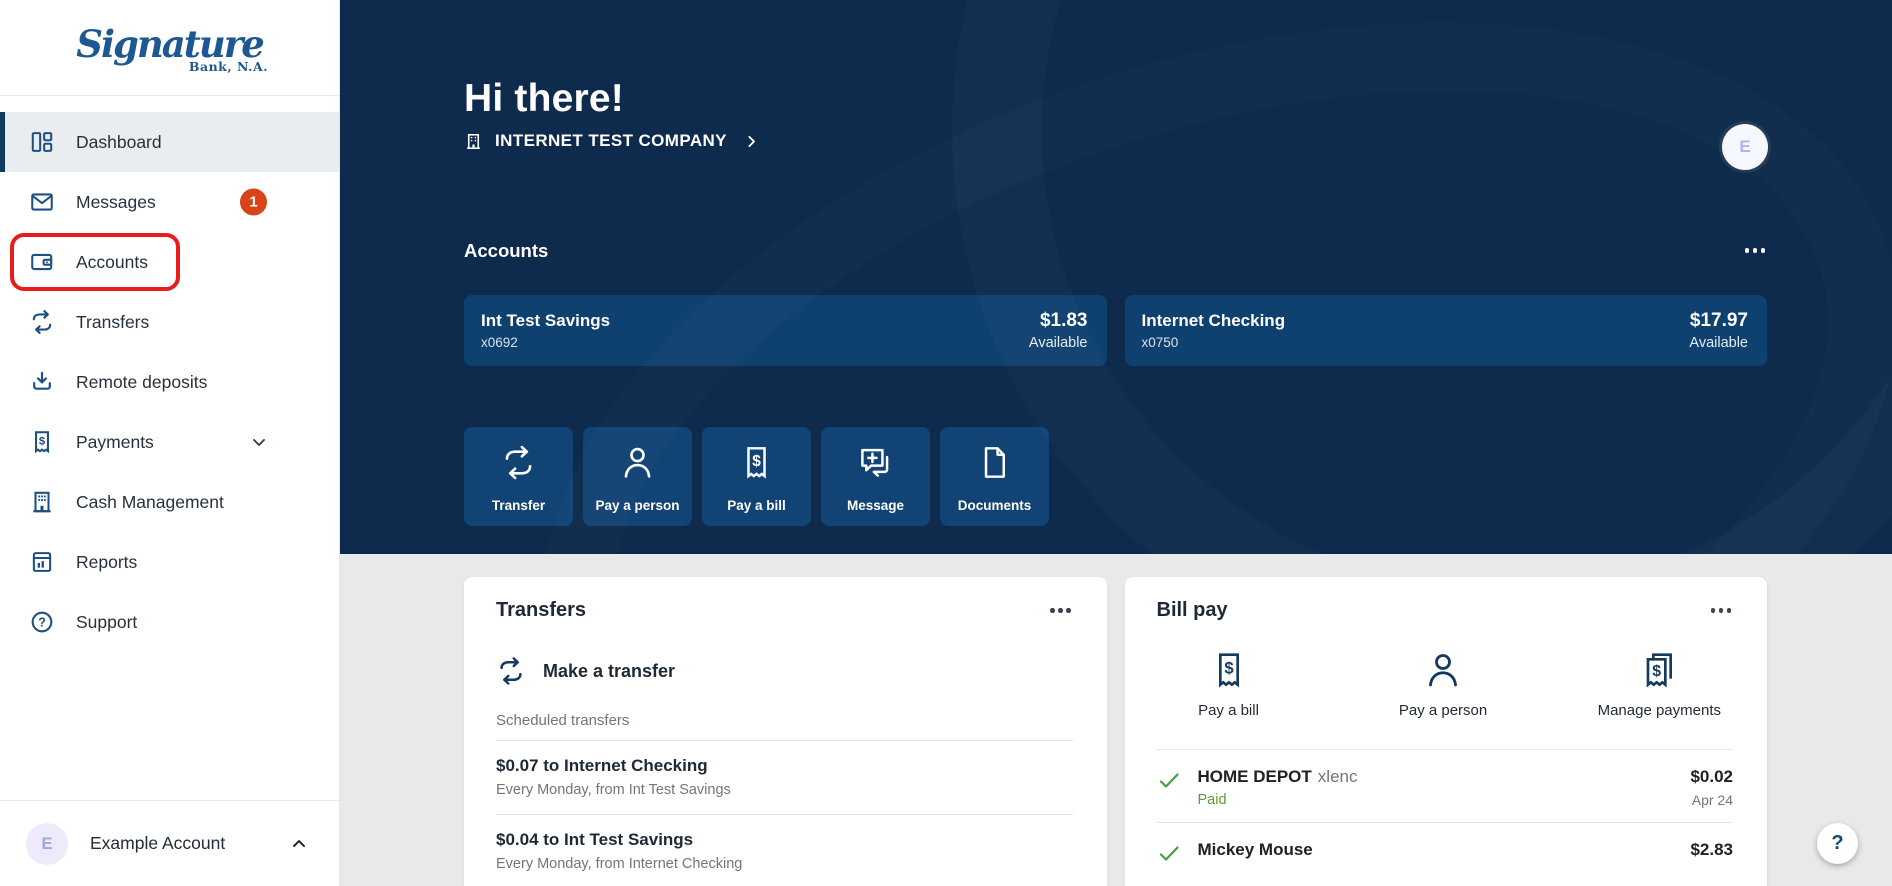 The width and height of the screenshot is (1892, 886). Describe the element at coordinates (1755, 250) in the screenshot. I see `accounts-menu-ellipsis-icon` at that location.